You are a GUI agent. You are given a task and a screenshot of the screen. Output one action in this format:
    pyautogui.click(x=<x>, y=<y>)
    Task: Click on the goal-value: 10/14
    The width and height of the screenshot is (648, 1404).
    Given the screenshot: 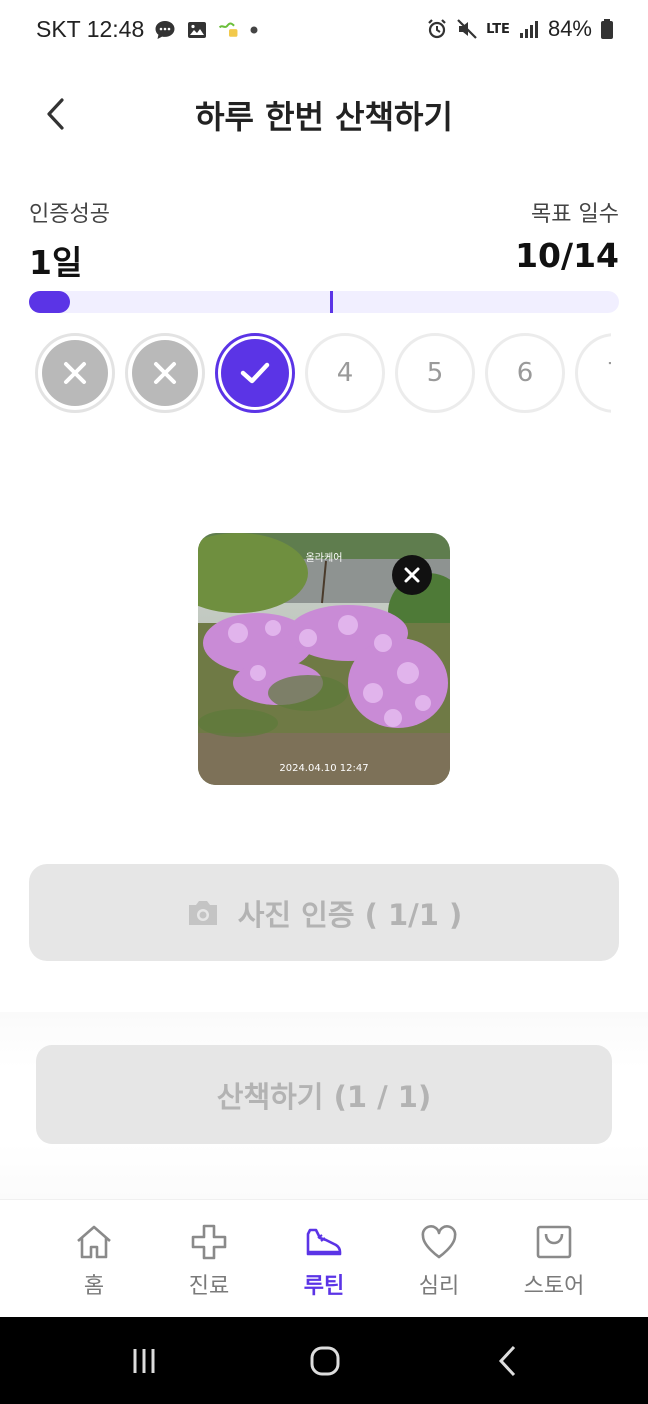 What is the action you would take?
    pyautogui.click(x=567, y=255)
    